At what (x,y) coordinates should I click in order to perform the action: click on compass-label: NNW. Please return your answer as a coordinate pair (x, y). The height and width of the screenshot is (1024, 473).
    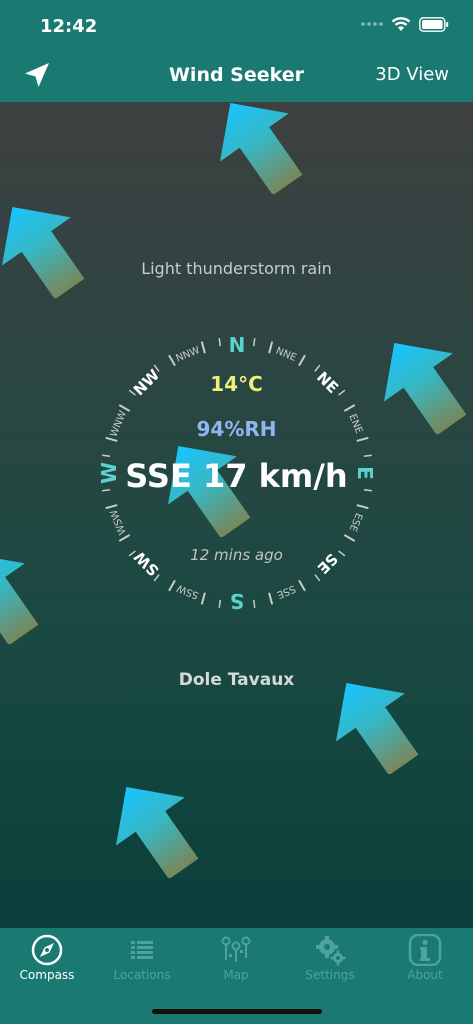
    Looking at the image, I should click on (187, 355).